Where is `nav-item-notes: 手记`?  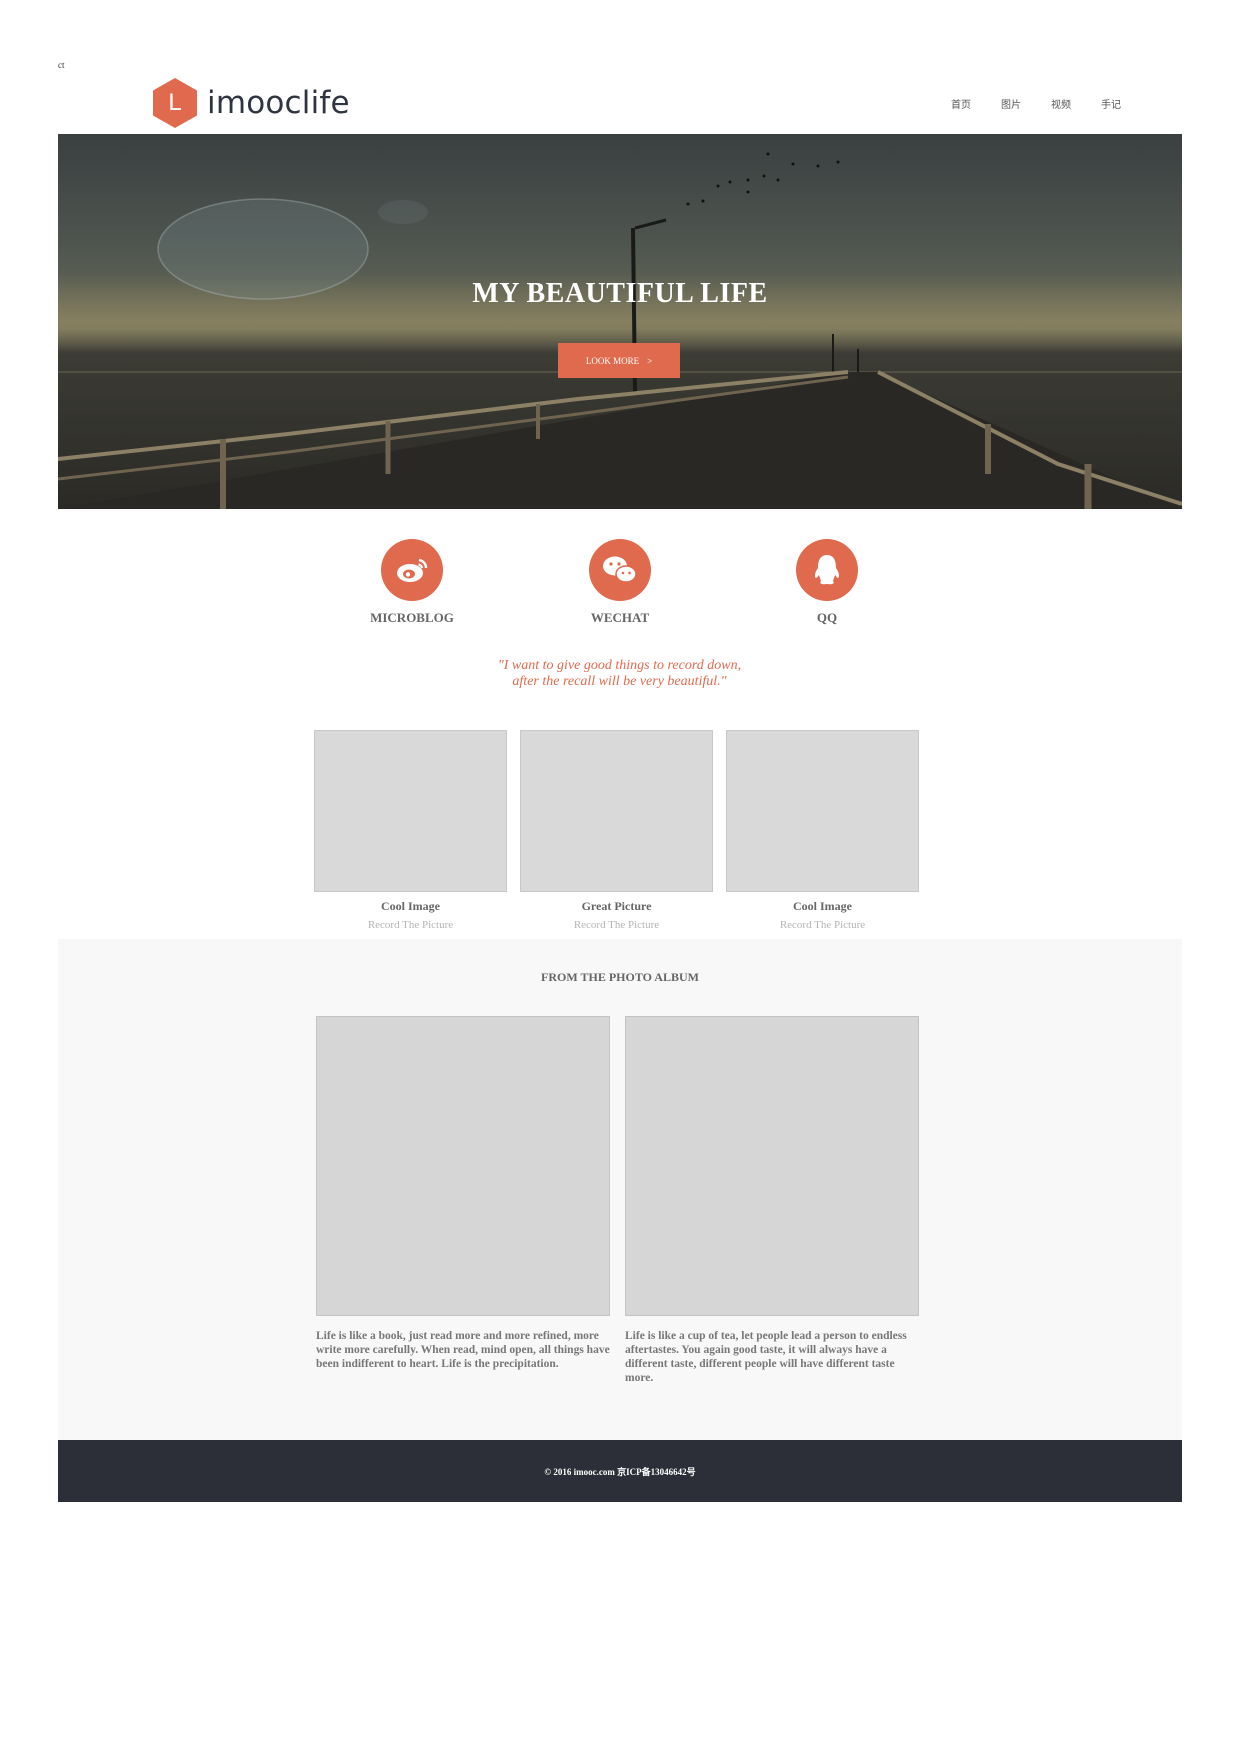
nav-item-notes: 手记 is located at coordinates (1111, 103).